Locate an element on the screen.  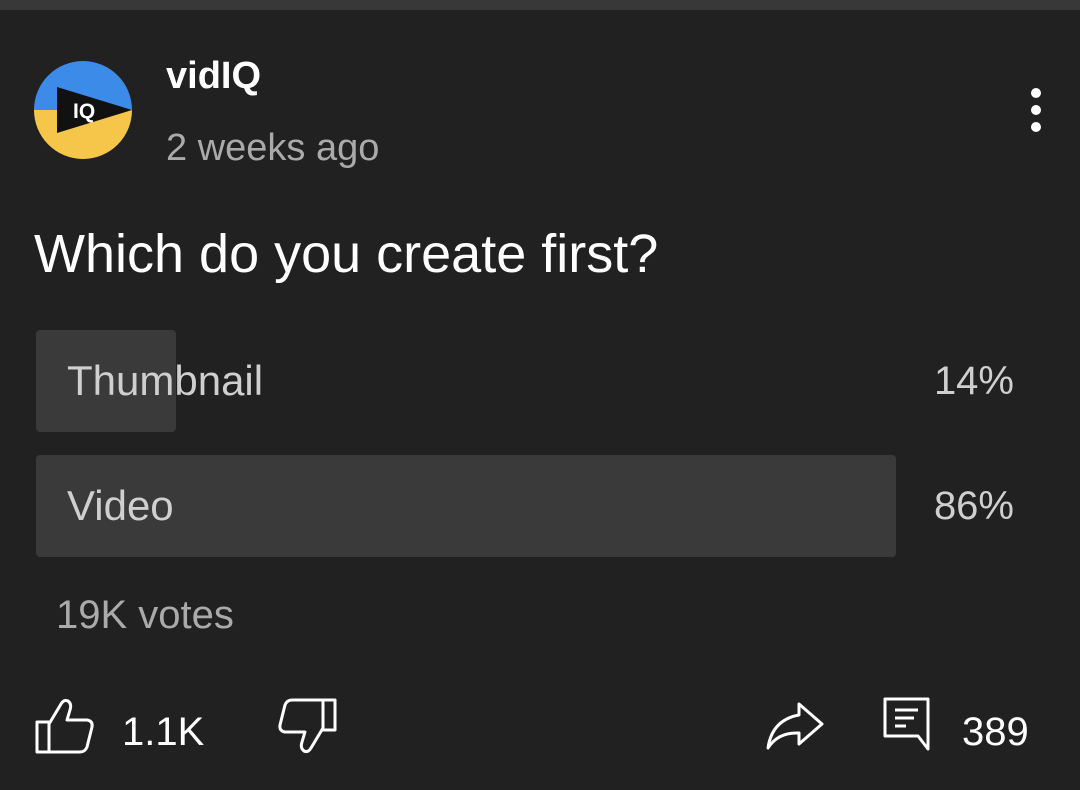
thumb-up-icon is located at coordinates (64, 726).